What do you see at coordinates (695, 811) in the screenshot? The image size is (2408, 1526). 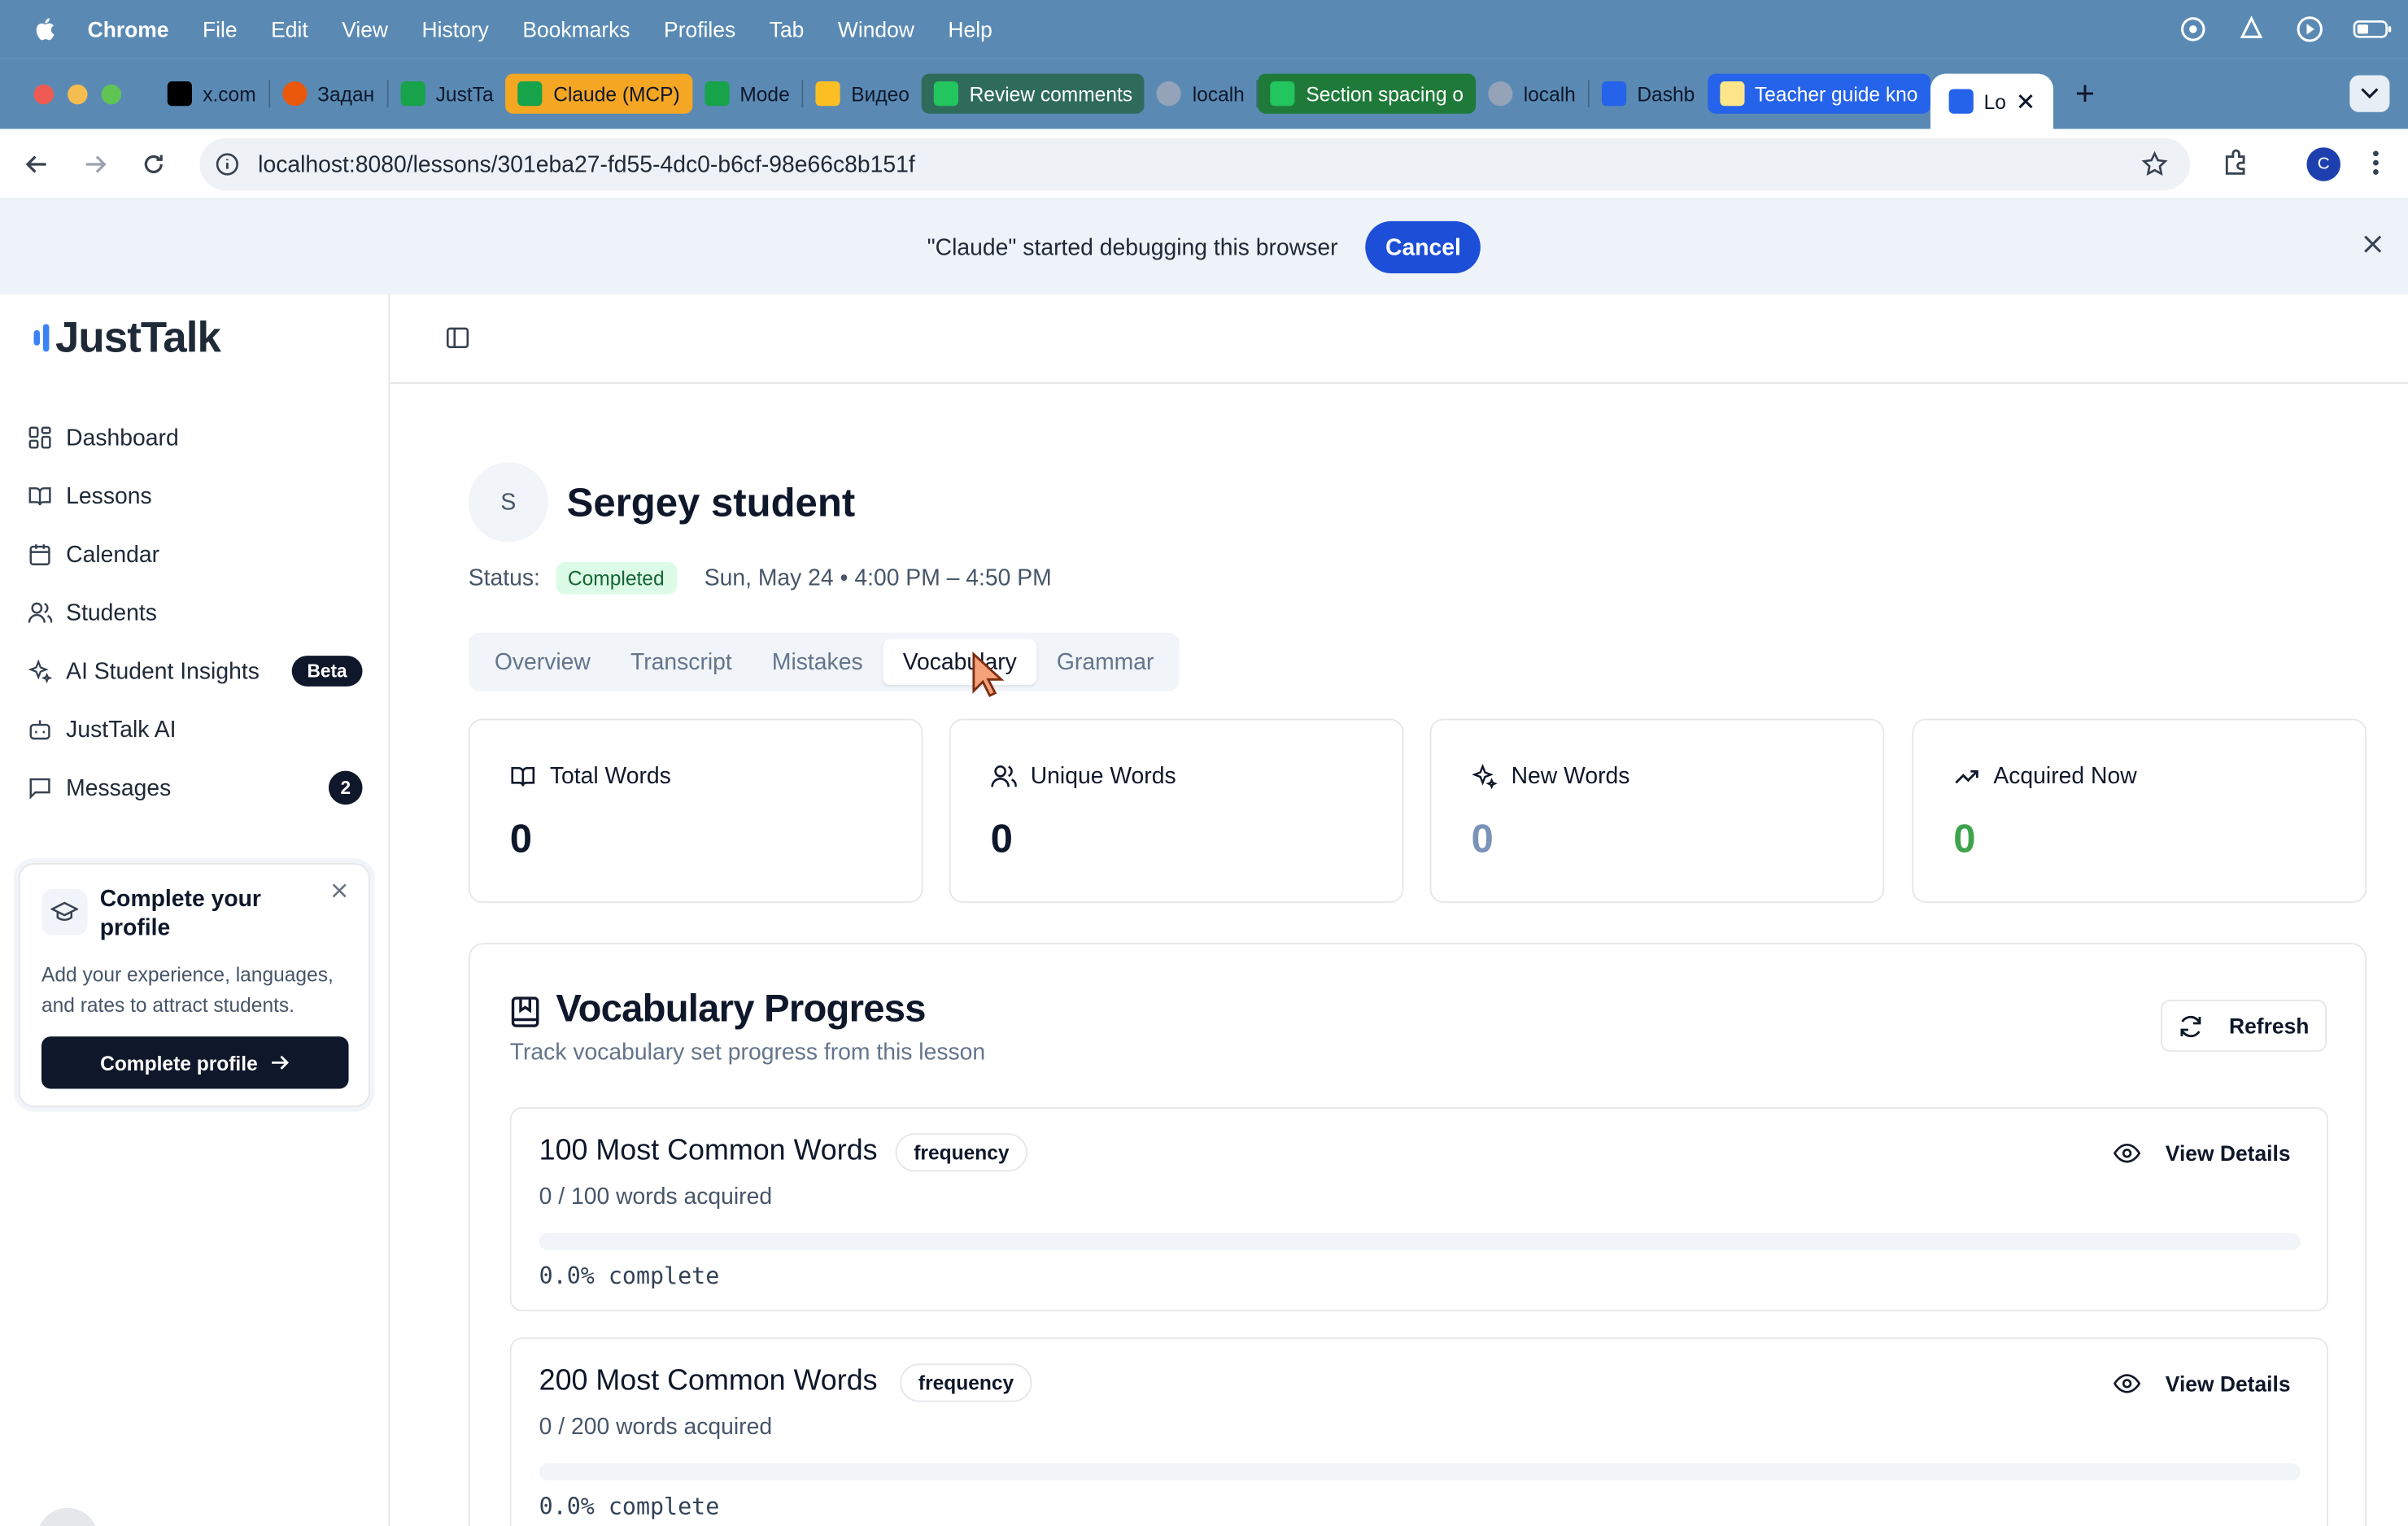 I see `stat-card-total-words: Total Words 0` at bounding box center [695, 811].